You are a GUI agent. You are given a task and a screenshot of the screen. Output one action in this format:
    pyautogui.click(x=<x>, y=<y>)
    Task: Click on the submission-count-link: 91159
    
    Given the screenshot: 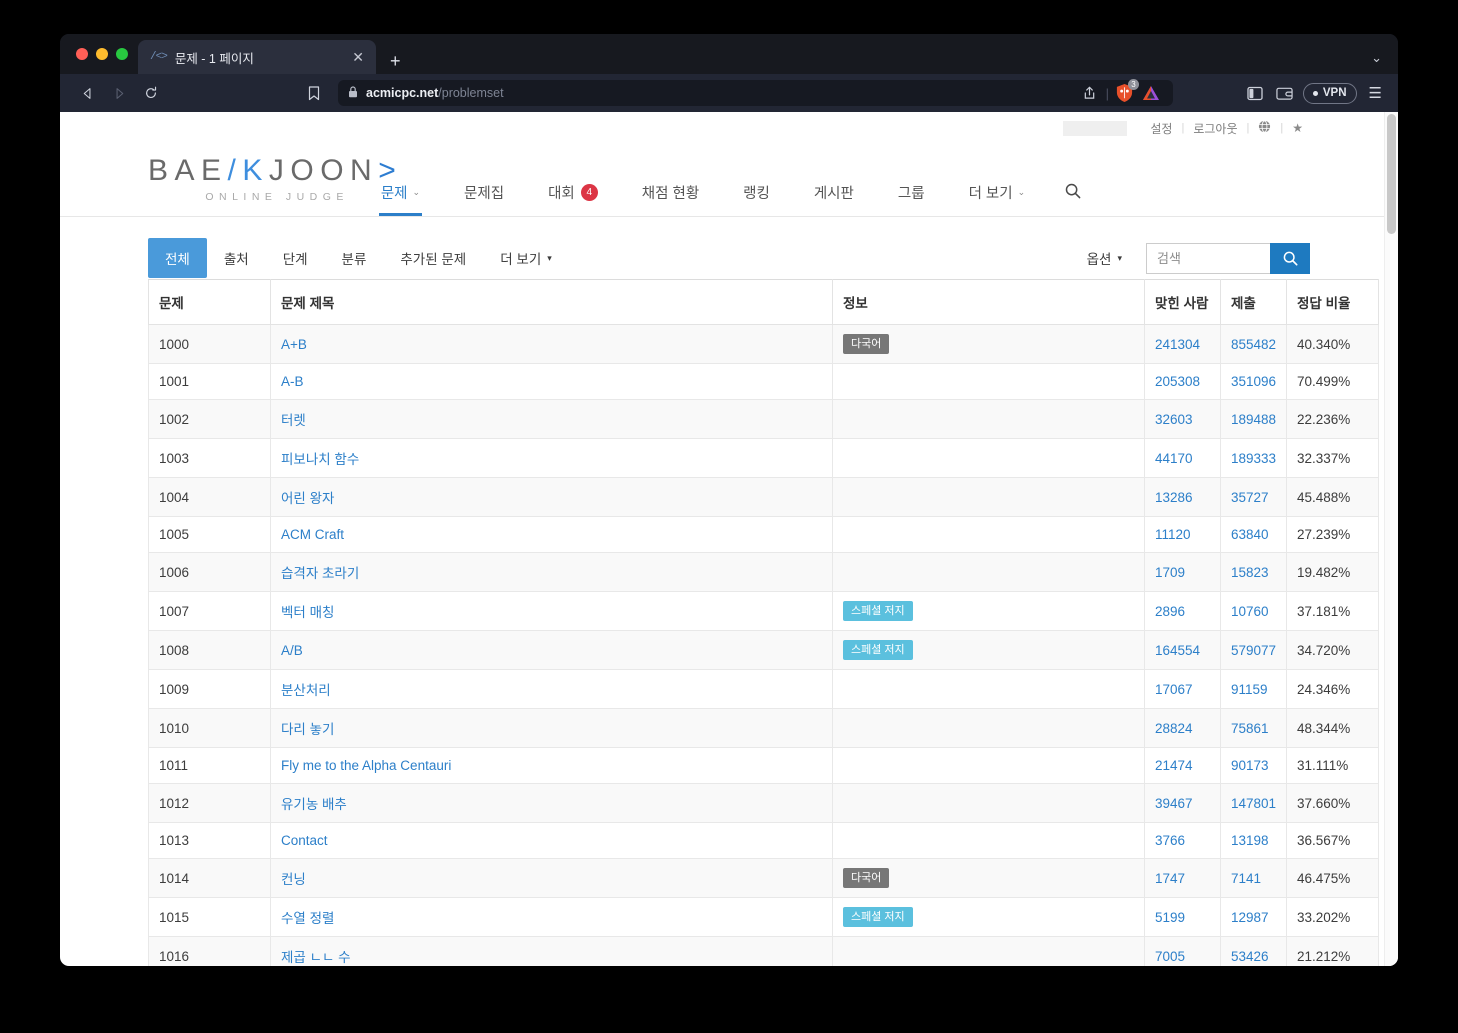 What is the action you would take?
    pyautogui.click(x=1249, y=689)
    